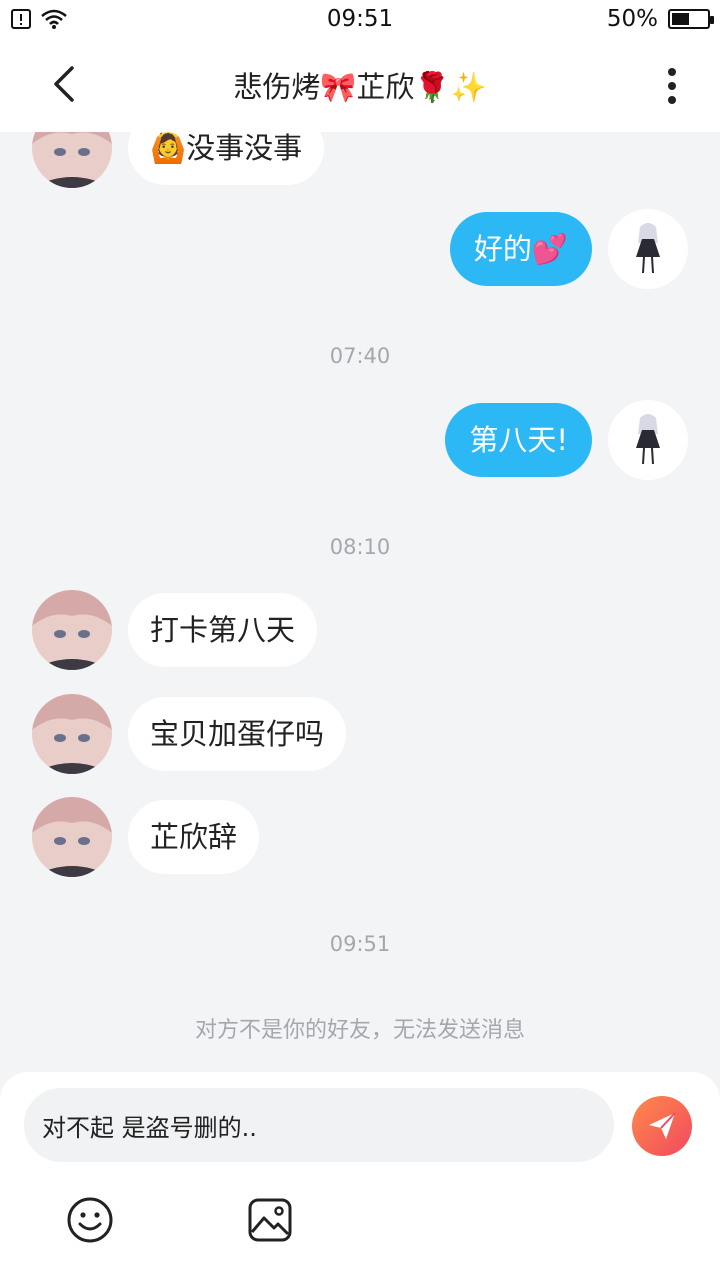 Image resolution: width=720 pixels, height=1280 pixels. I want to click on message-incoming: 芷欣辞, so click(146, 837).